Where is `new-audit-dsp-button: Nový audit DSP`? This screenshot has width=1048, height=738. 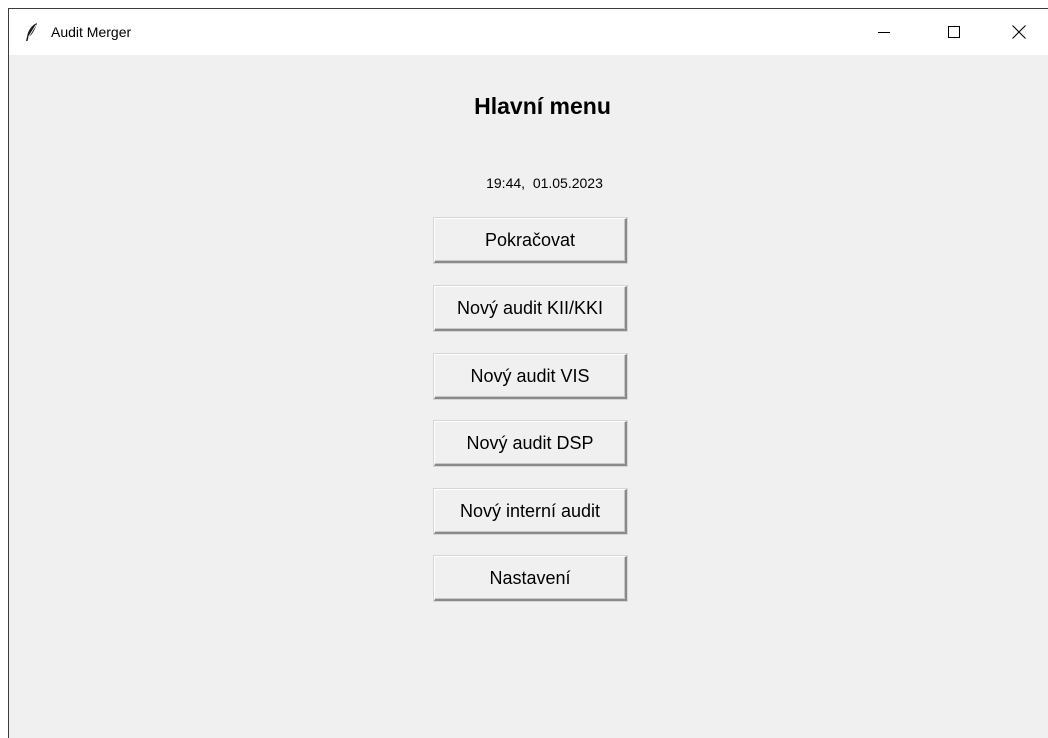 new-audit-dsp-button: Nový audit DSP is located at coordinates (530, 443).